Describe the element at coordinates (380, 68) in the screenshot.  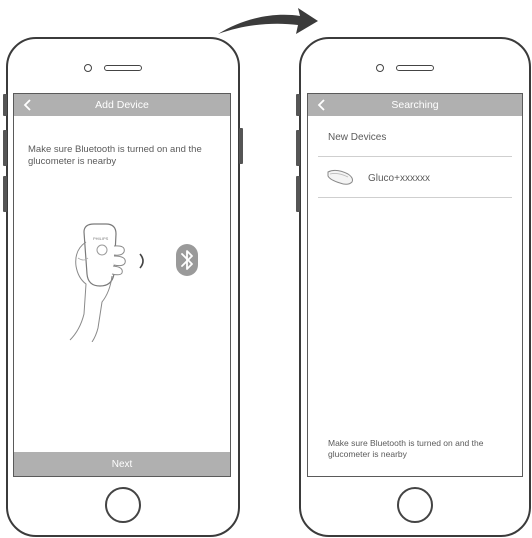
I see `right-phone-camera` at that location.